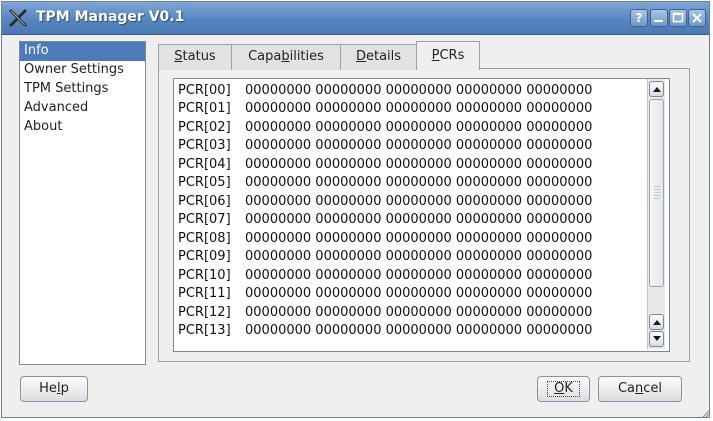 This screenshot has height=421, width=713. I want to click on tab-label: b, so click(285, 56).